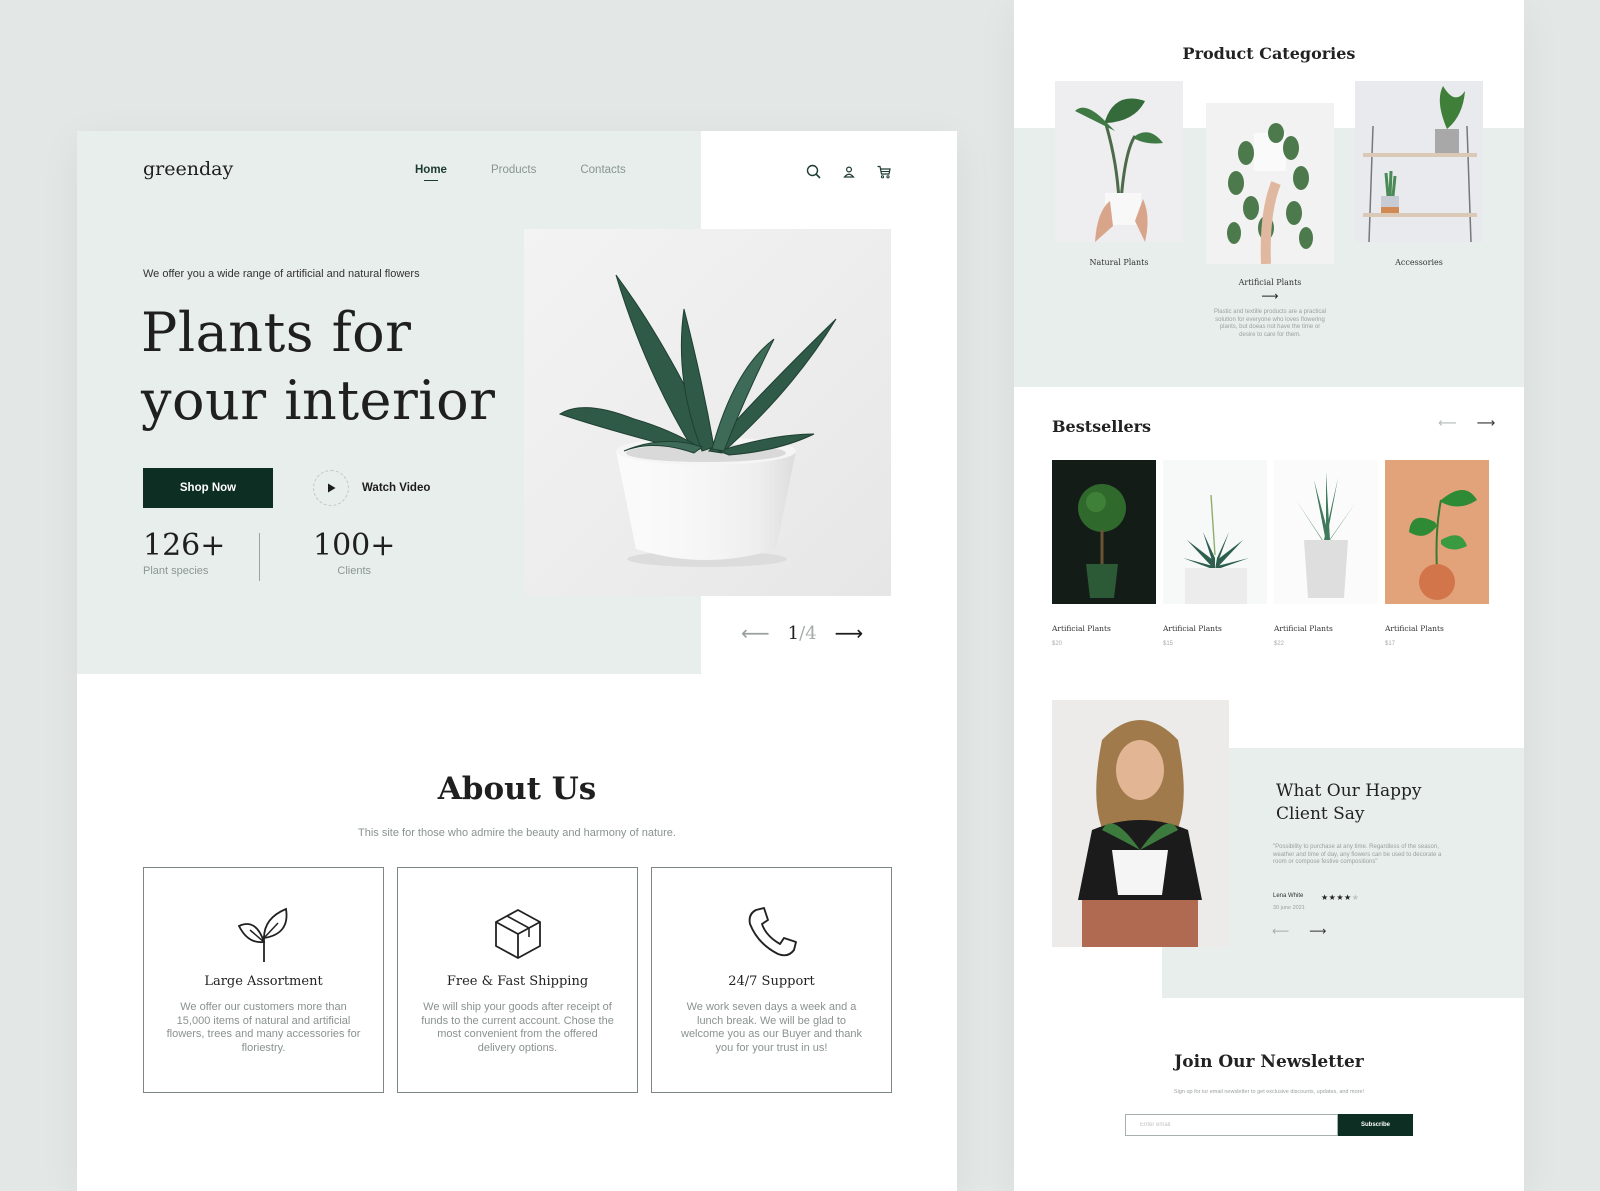  Describe the element at coordinates (176, 571) in the screenshot. I see `stat-label: Plant species` at that location.